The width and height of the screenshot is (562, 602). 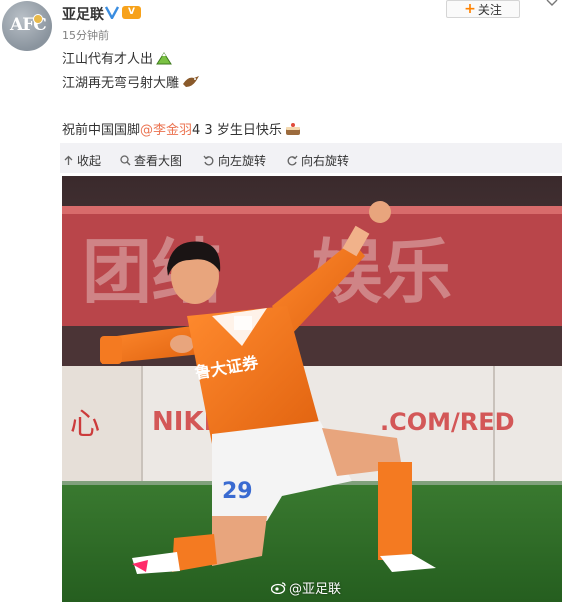 I want to click on rotate-left-icon, so click(x=208, y=160).